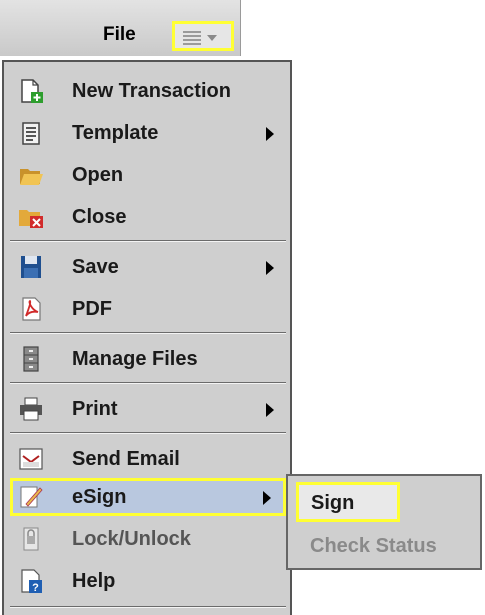  I want to click on submenu-item-check-status: Check Status, so click(373, 546).